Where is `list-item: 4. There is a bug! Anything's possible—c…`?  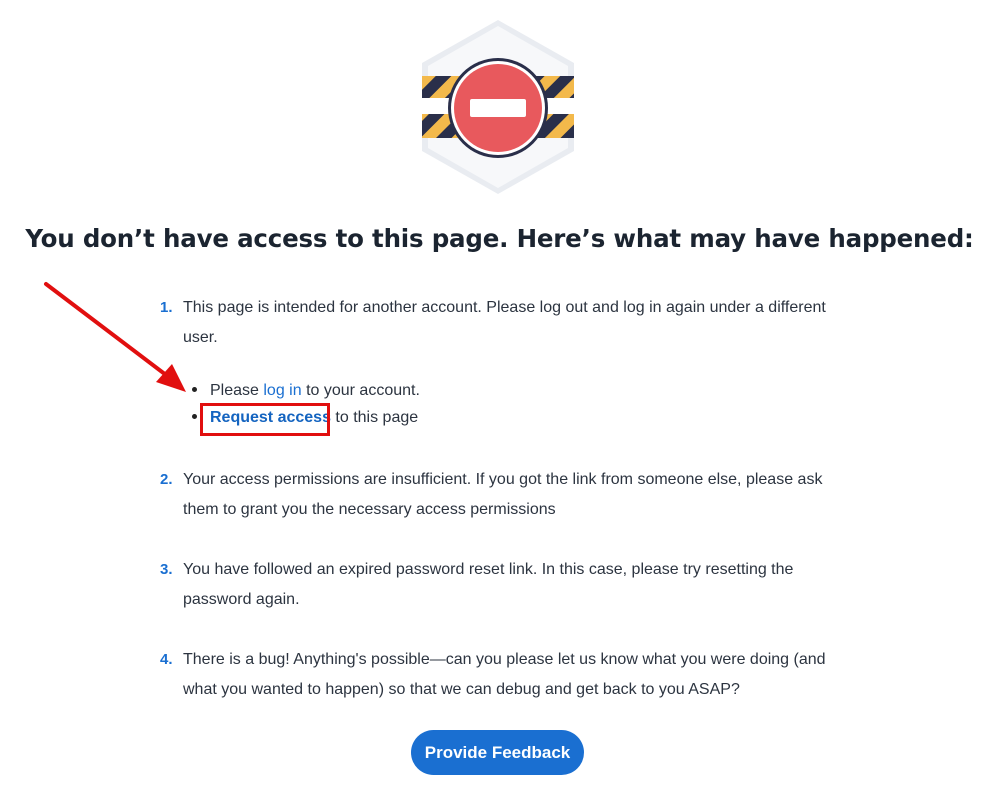
list-item: 4. There is a bug! Anything's possible—c… is located at coordinates (505, 675).